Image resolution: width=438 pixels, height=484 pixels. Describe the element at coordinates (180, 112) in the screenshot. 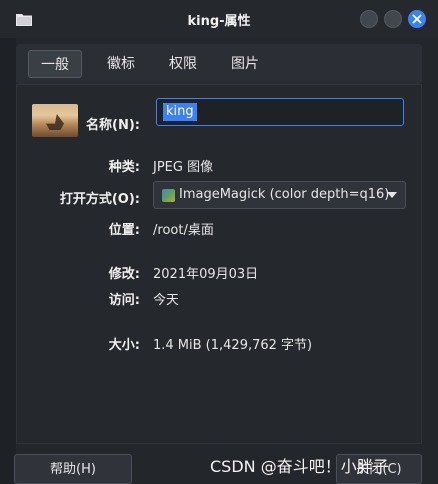

I see `name-field-value: king` at that location.